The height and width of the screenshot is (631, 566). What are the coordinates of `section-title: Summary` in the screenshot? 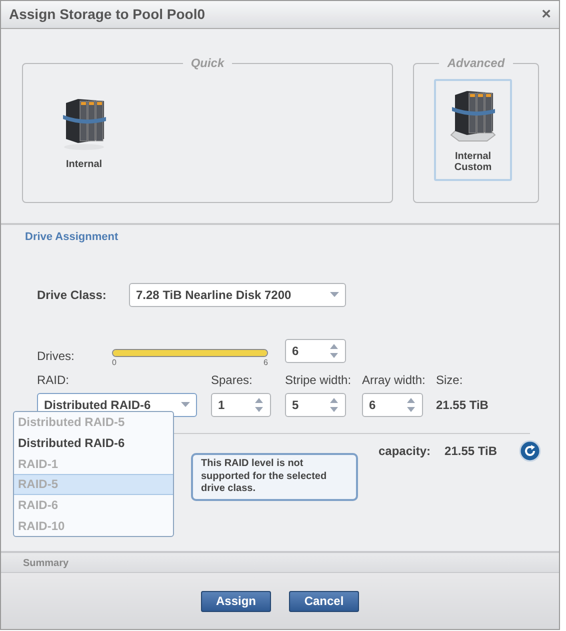 It's located at (280, 562).